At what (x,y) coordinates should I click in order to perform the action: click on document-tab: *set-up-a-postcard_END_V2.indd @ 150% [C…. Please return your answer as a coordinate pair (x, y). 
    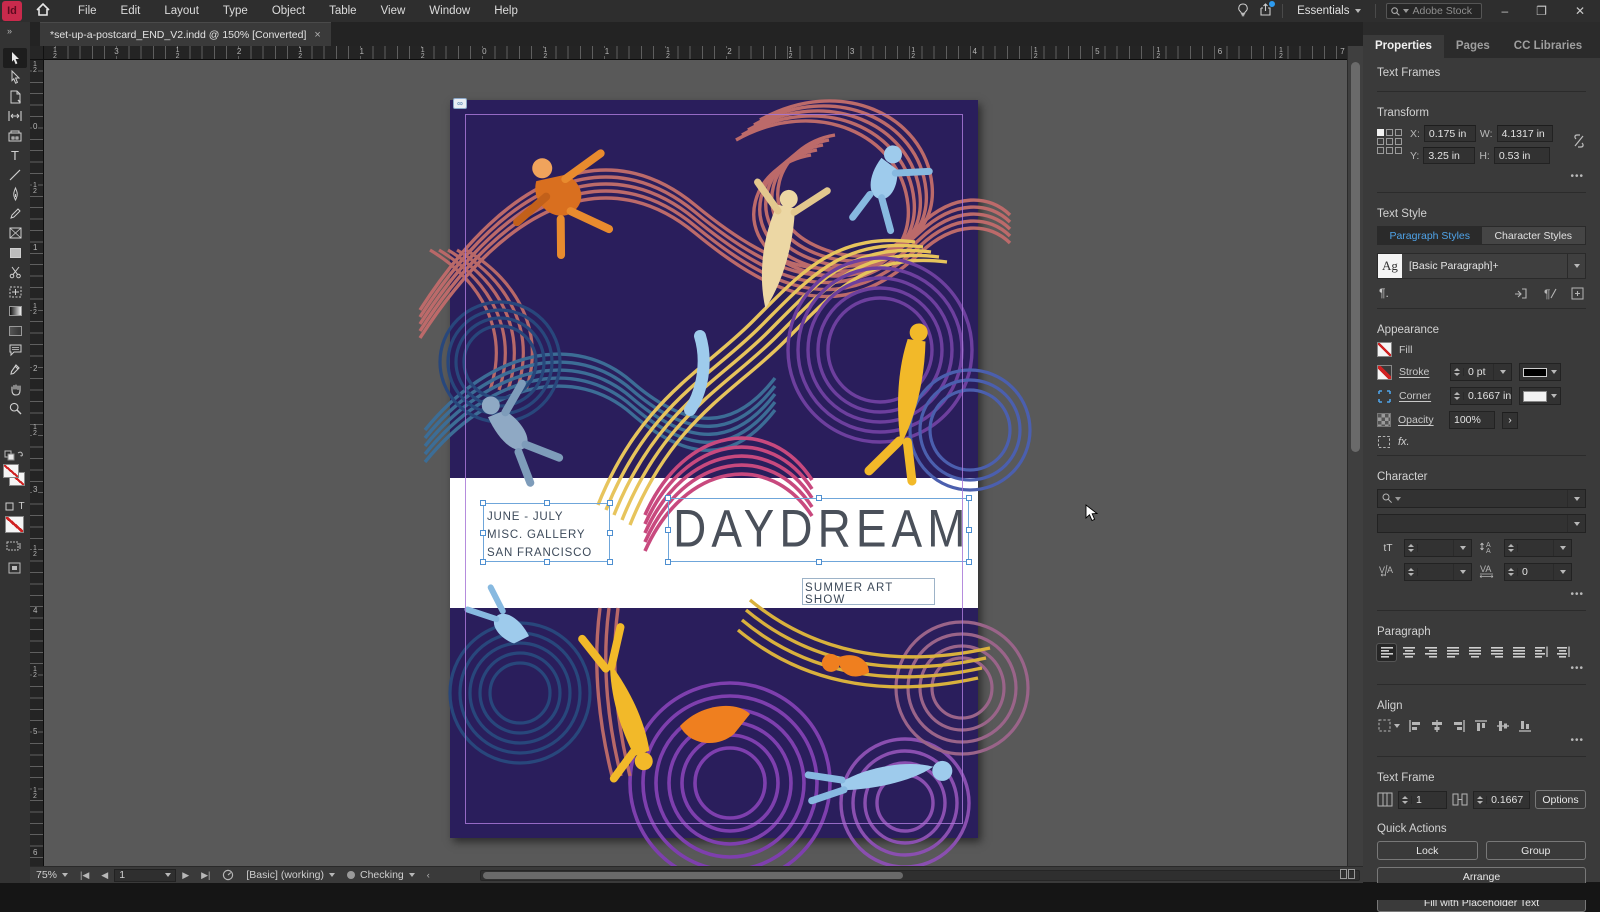
    Looking at the image, I should click on (185, 34).